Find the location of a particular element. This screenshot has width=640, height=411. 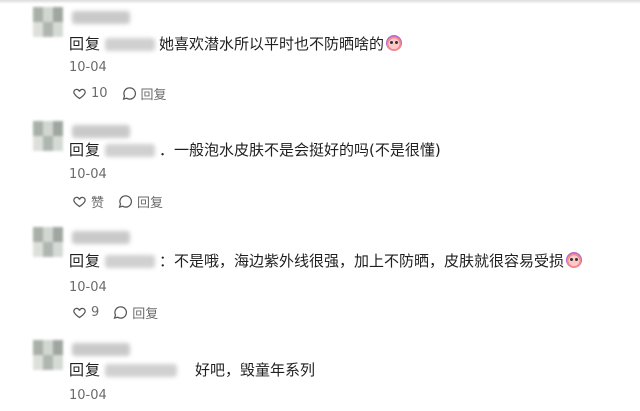

comment-body: 回复 ．一般泡水皮肤不是会挺好的吗(不是很懂) is located at coordinates (255, 150).